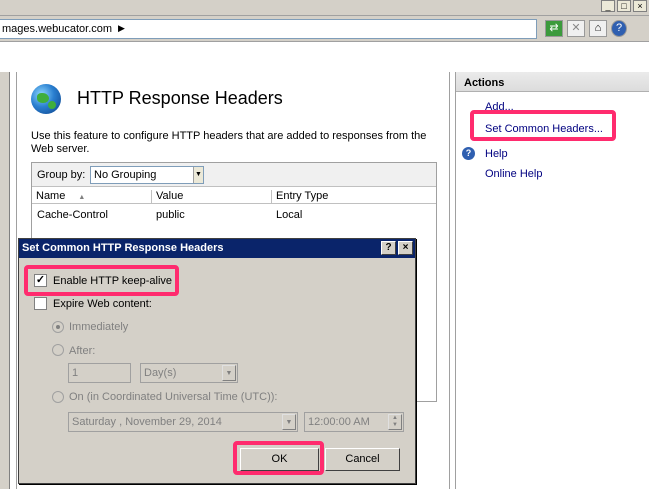 The width and height of the screenshot is (649, 489). Describe the element at coordinates (92, 197) in the screenshot. I see `column-header-name: Name ▲` at that location.